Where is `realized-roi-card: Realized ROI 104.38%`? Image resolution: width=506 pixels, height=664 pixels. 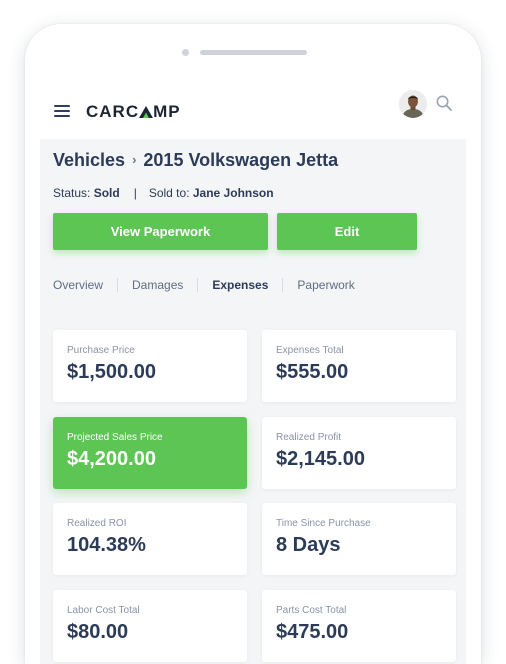
realized-roi-card: Realized ROI 104.38% is located at coordinates (150, 539).